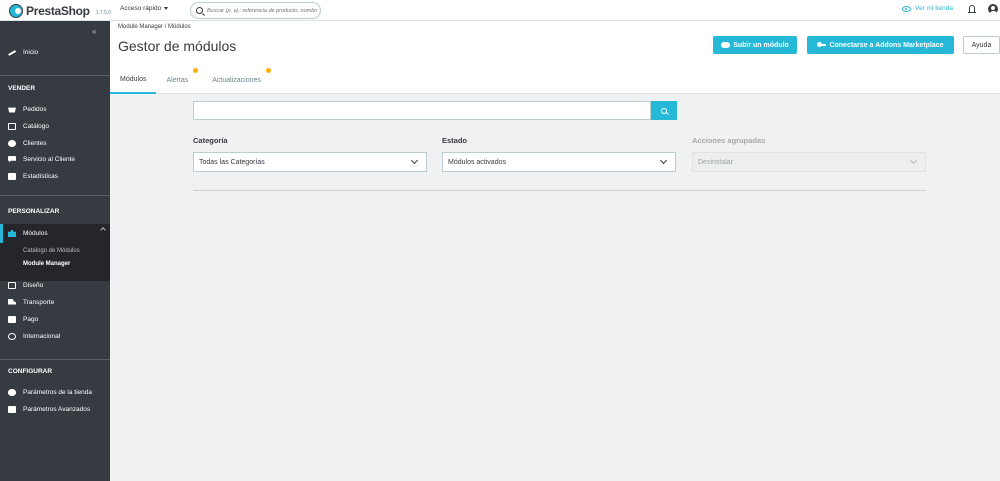 Image resolution: width=1000 pixels, height=481 pixels. Describe the element at coordinates (12, 52) in the screenshot. I see `trending-up-icon` at that location.